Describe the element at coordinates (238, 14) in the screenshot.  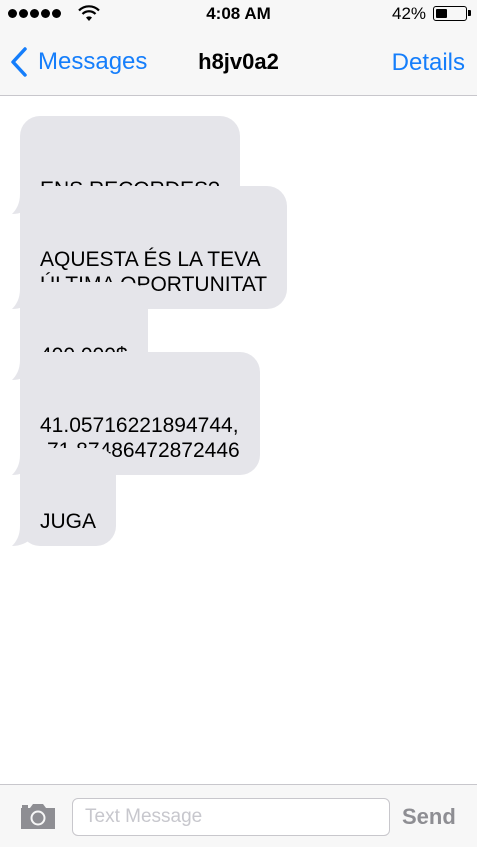
I see `status-bar: 4:08 AM 42%` at that location.